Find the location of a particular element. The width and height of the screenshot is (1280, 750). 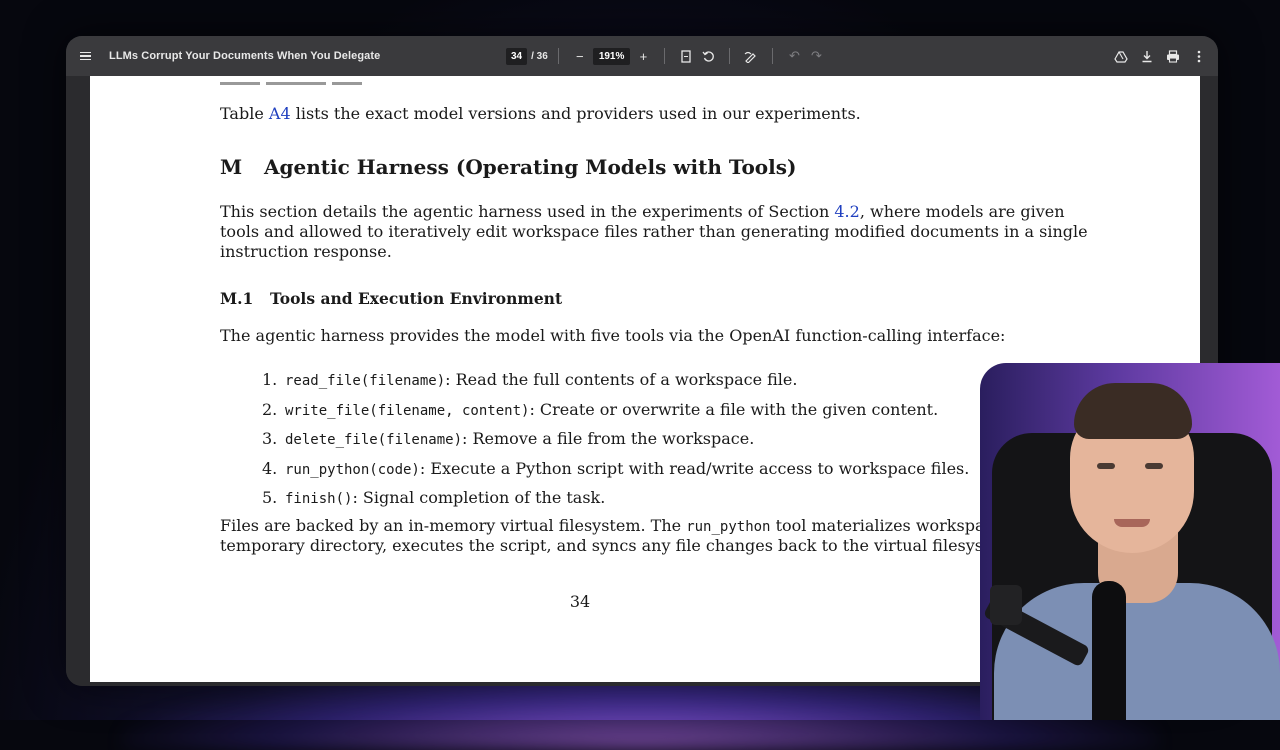

zoom-out-button: − is located at coordinates (580, 56).